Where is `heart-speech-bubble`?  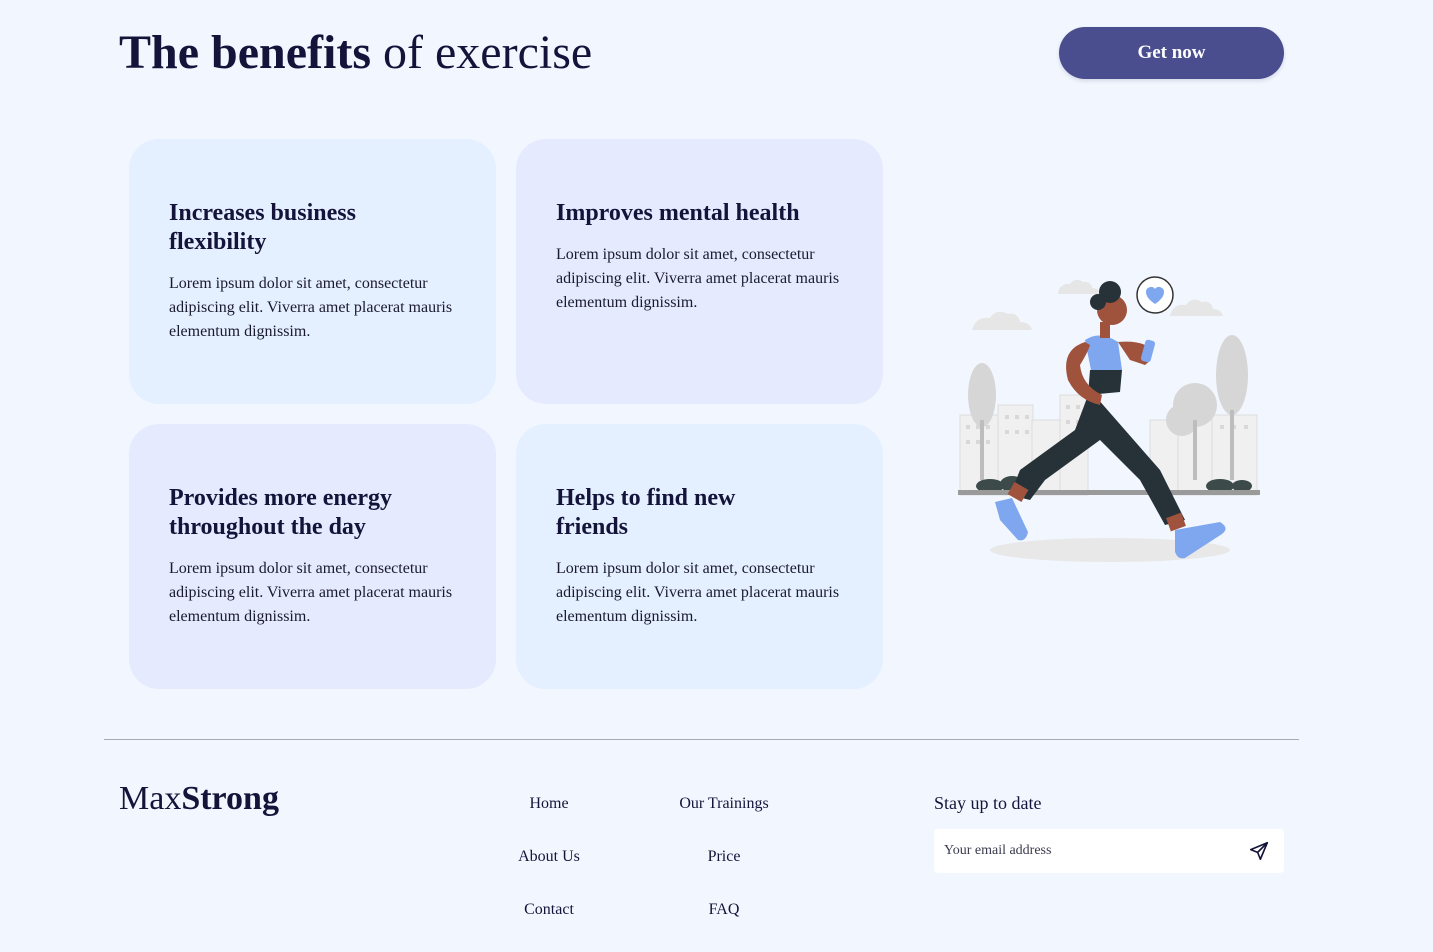
heart-speech-bubble is located at coordinates (1155, 295).